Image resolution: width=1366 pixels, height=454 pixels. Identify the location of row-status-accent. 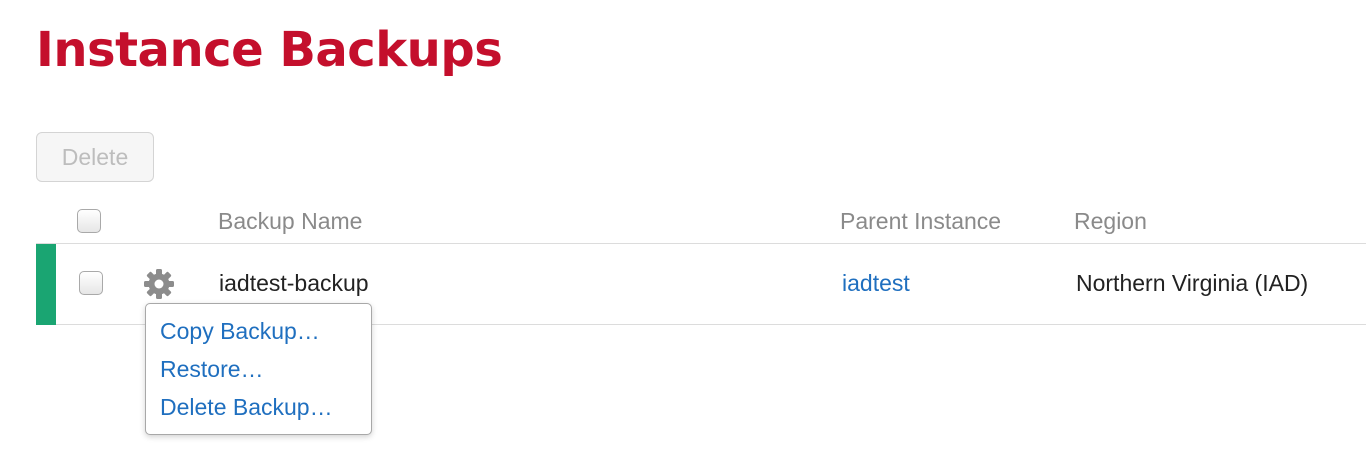
(46, 284).